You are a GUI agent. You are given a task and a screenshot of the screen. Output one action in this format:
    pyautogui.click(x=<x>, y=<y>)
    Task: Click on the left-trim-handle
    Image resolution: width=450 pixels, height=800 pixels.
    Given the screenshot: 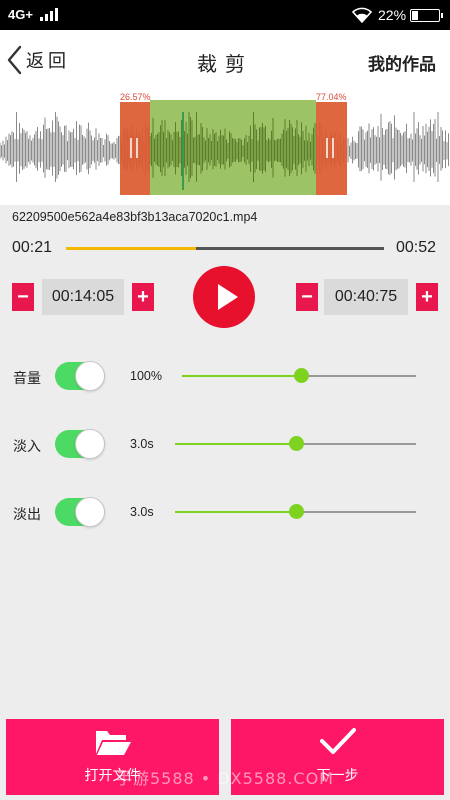 What is the action you would take?
    pyautogui.click(x=135, y=148)
    